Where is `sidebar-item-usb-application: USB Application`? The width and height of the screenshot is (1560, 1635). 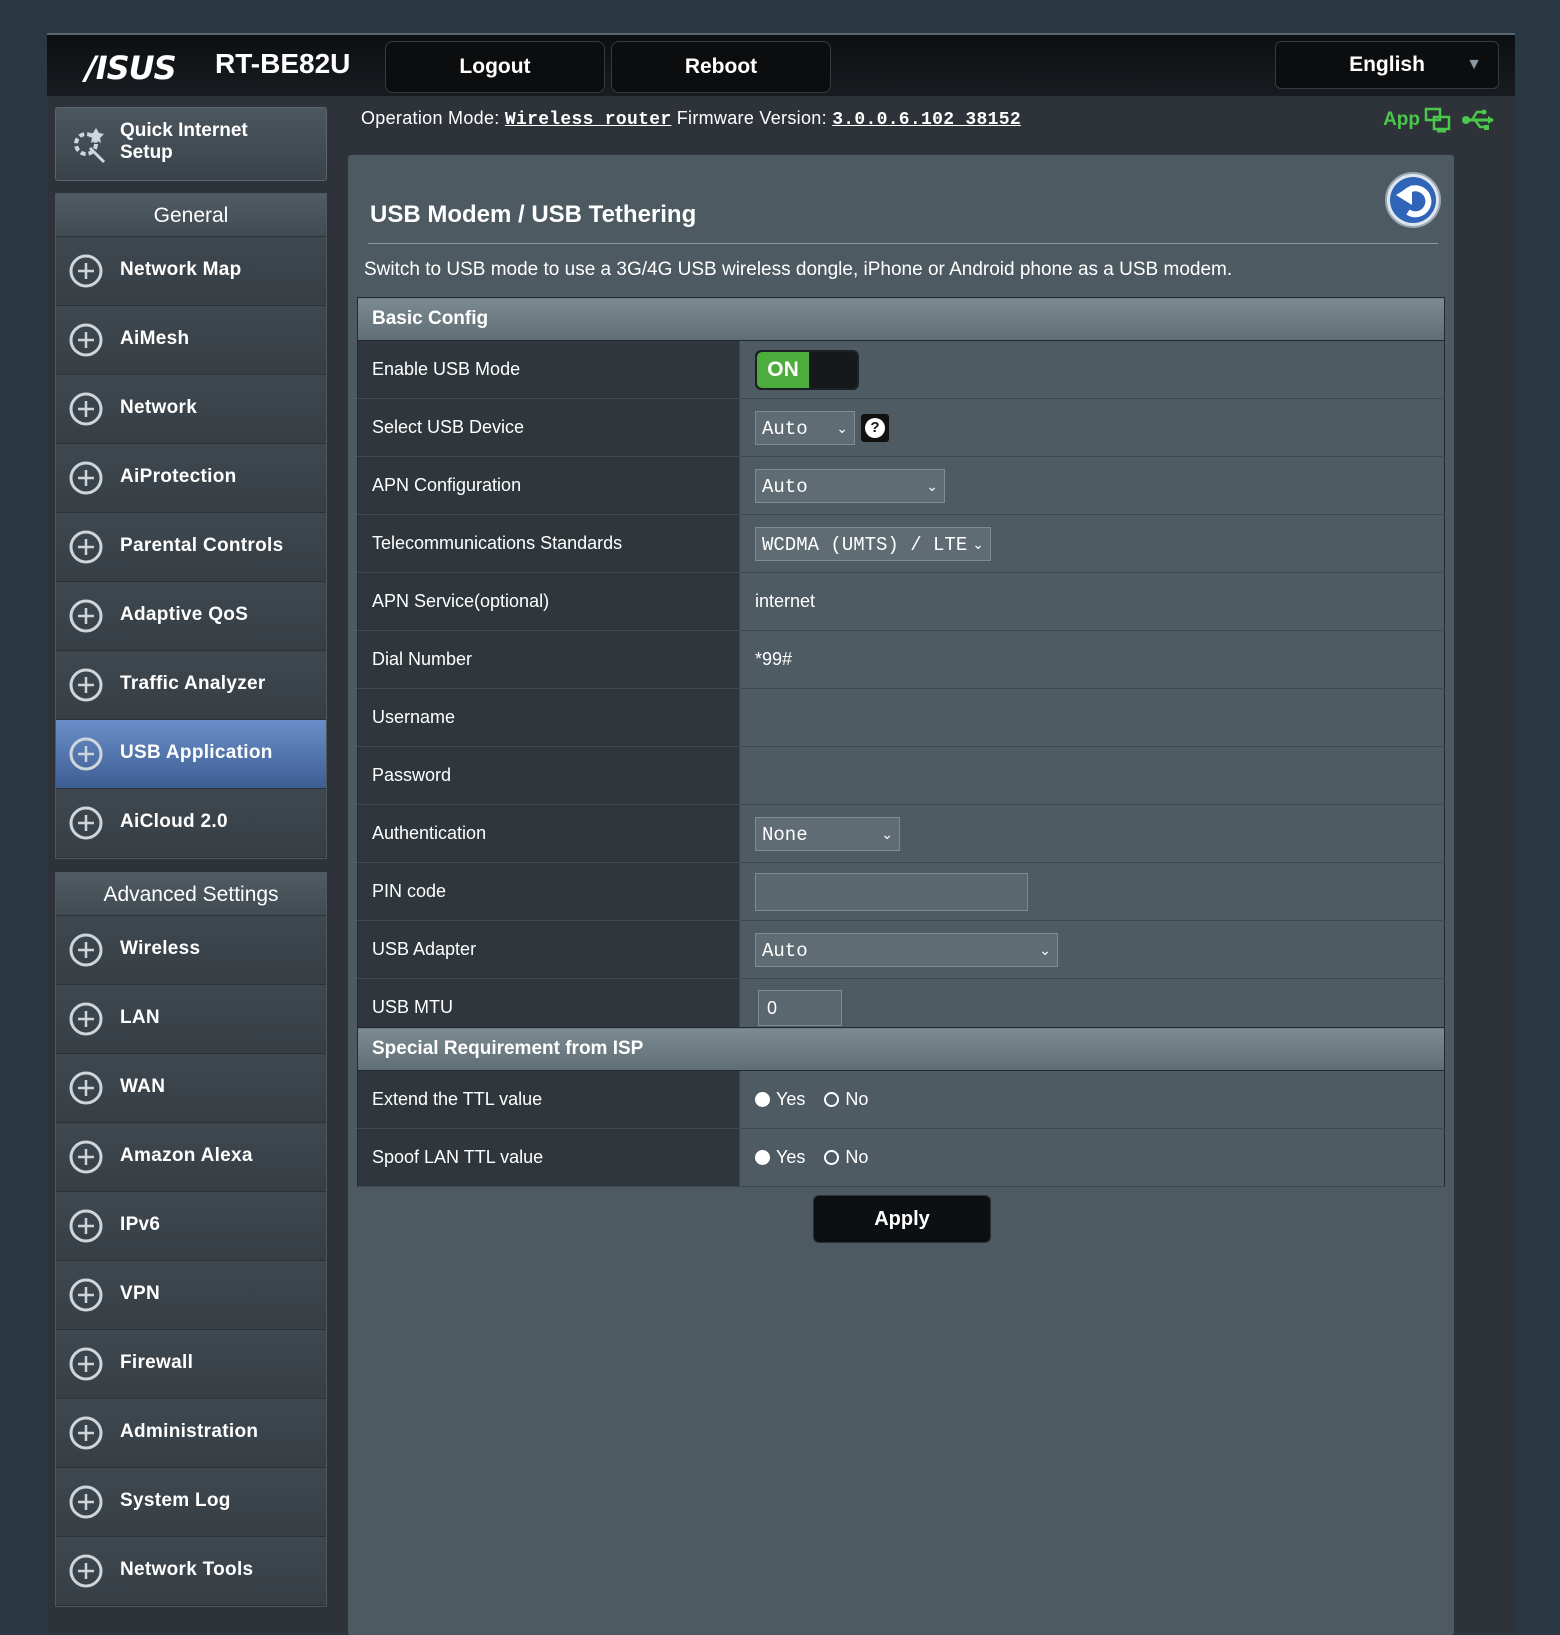 sidebar-item-usb-application: USB Application is located at coordinates (191, 754).